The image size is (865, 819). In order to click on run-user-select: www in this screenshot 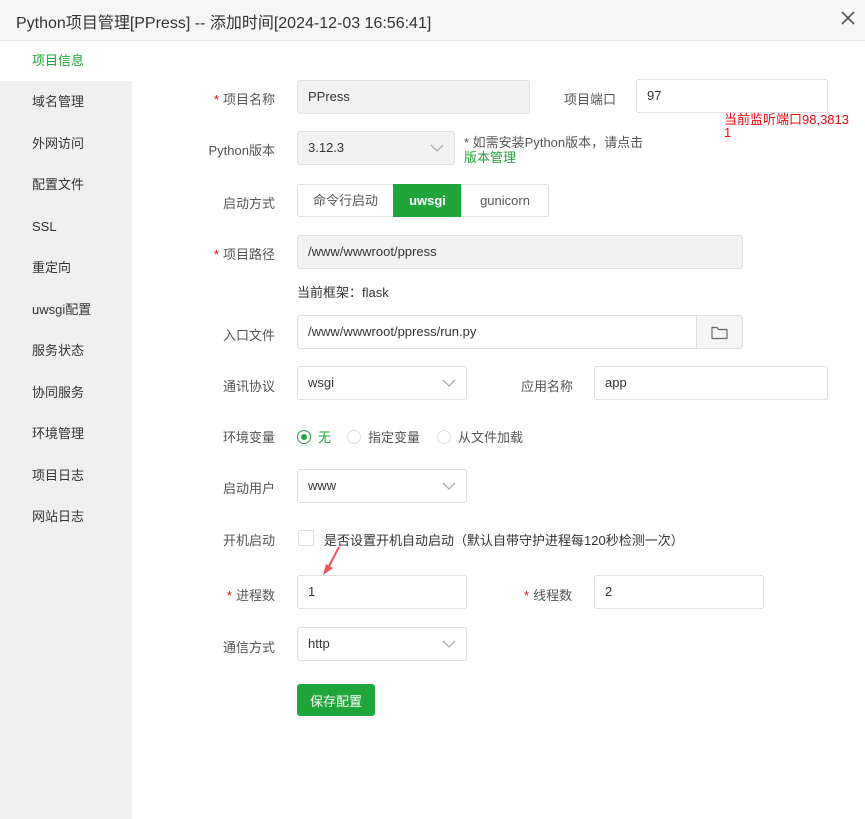, I will do `click(382, 486)`.